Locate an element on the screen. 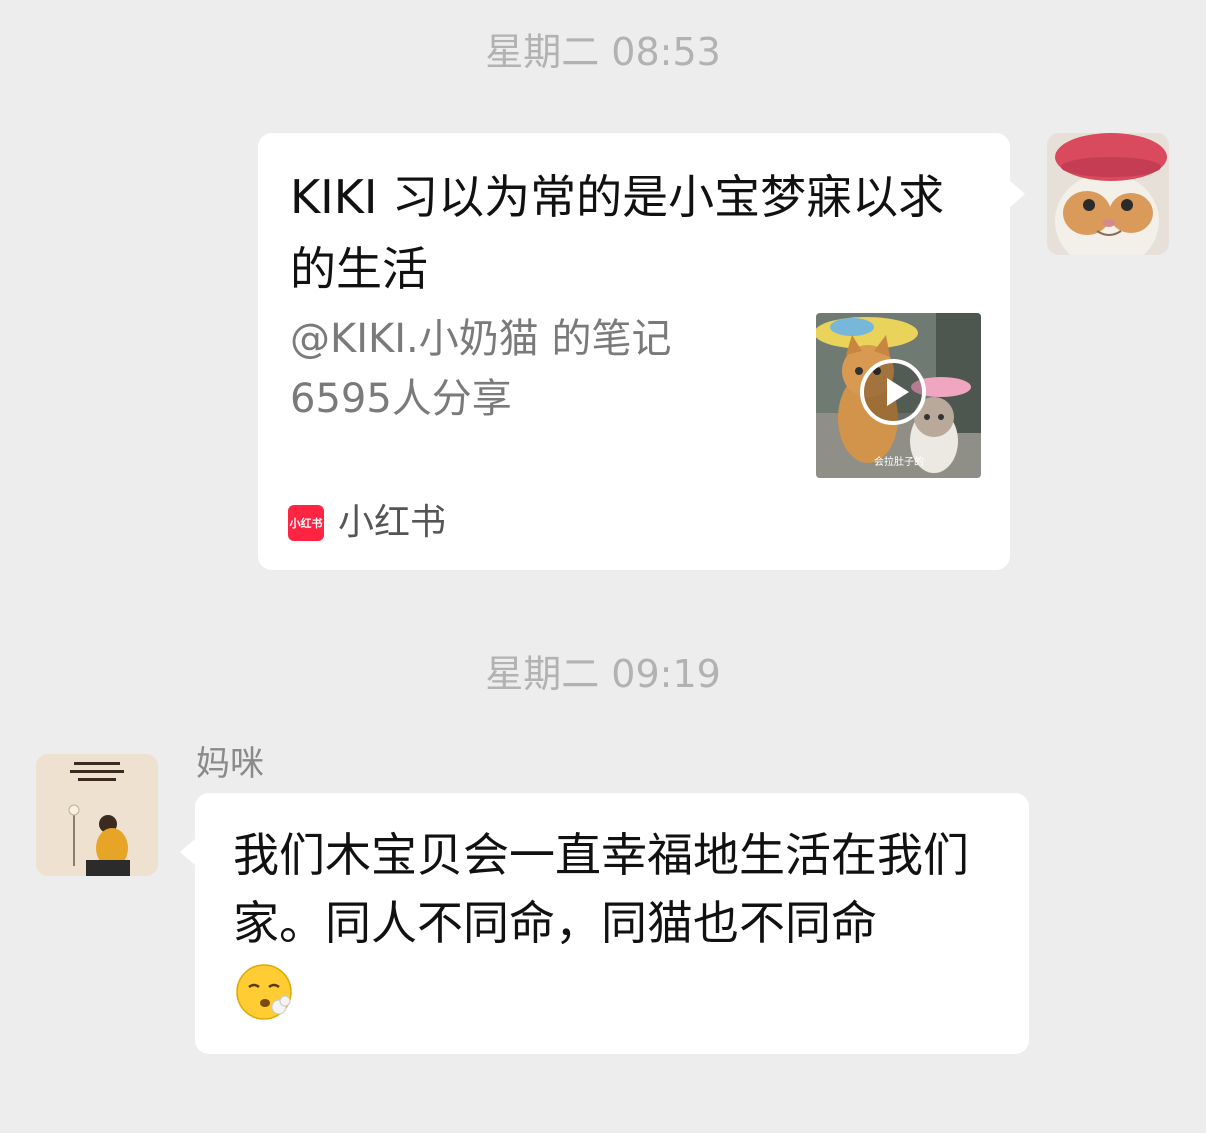  contact-avatar is located at coordinates (97, 815).